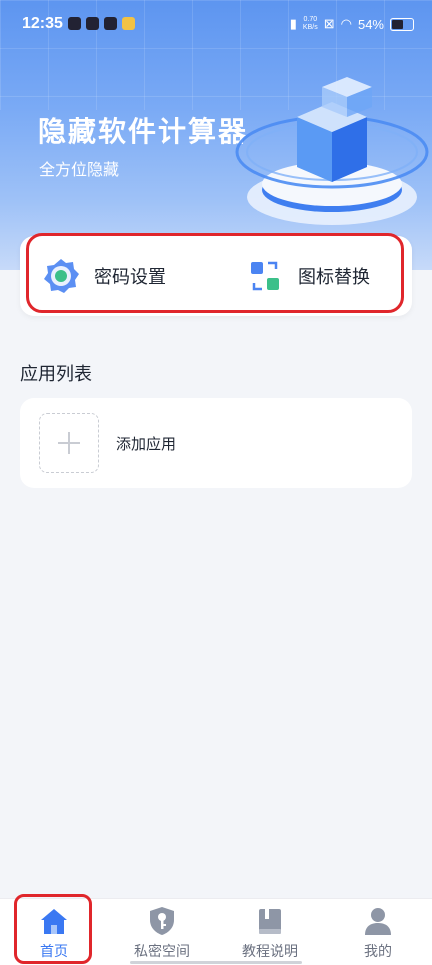 The width and height of the screenshot is (432, 965). What do you see at coordinates (270, 952) in the screenshot?
I see `tab-tutorial-label: 教程说明` at bounding box center [270, 952].